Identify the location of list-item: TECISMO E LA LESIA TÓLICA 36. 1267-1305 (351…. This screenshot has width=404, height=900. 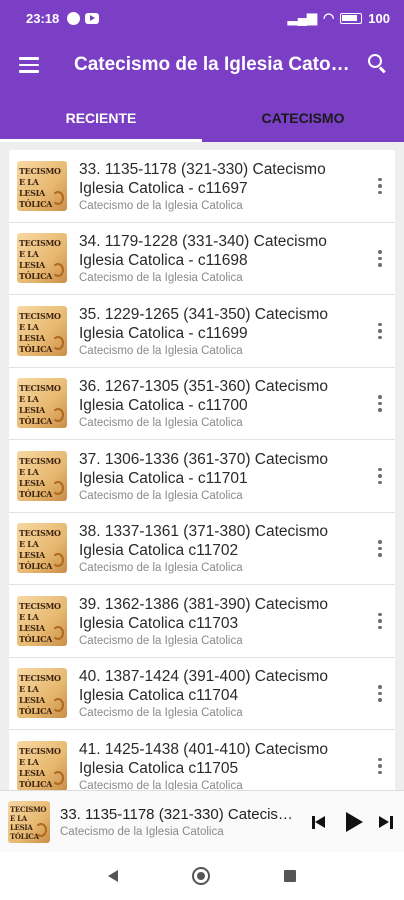
(202, 404).